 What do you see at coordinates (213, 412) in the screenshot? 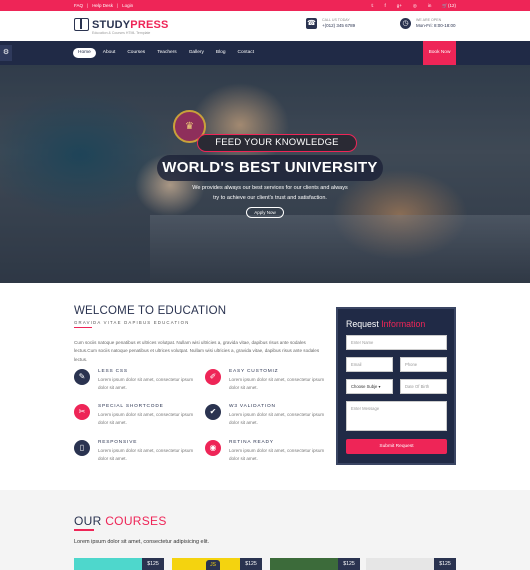
I see `validation-icon: ✔` at bounding box center [213, 412].